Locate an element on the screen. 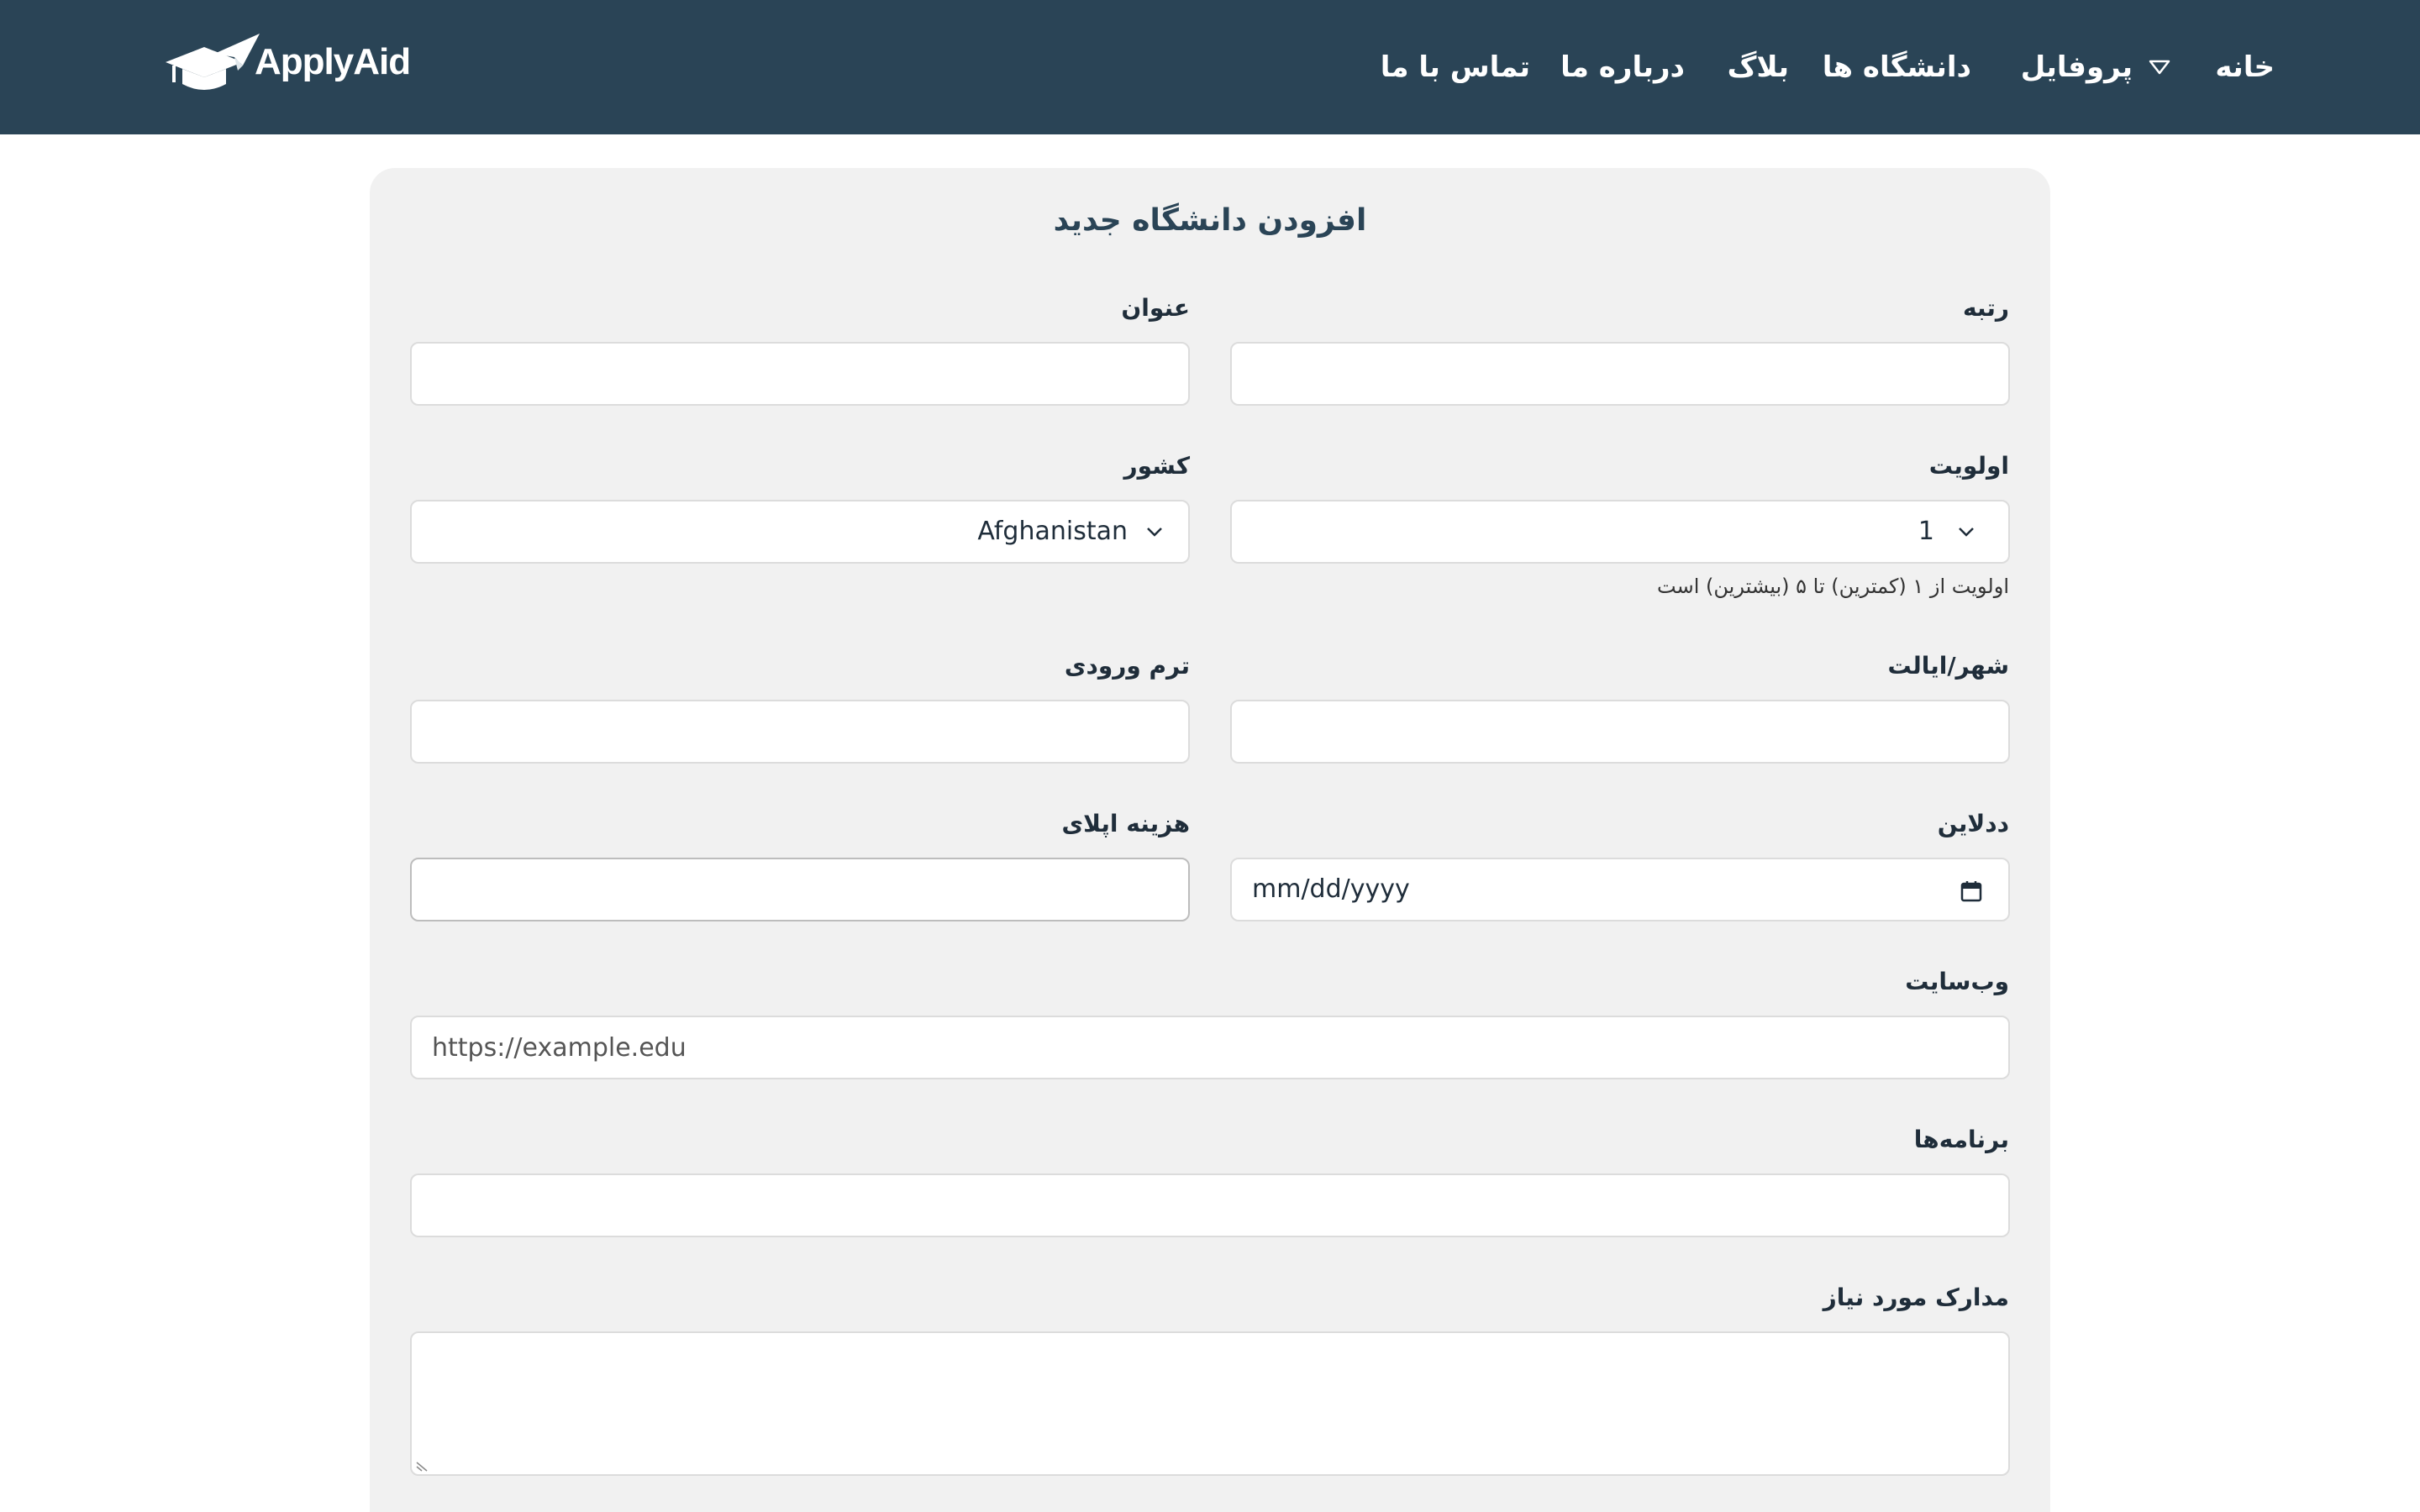  programs-input is located at coordinates (1210, 1205).